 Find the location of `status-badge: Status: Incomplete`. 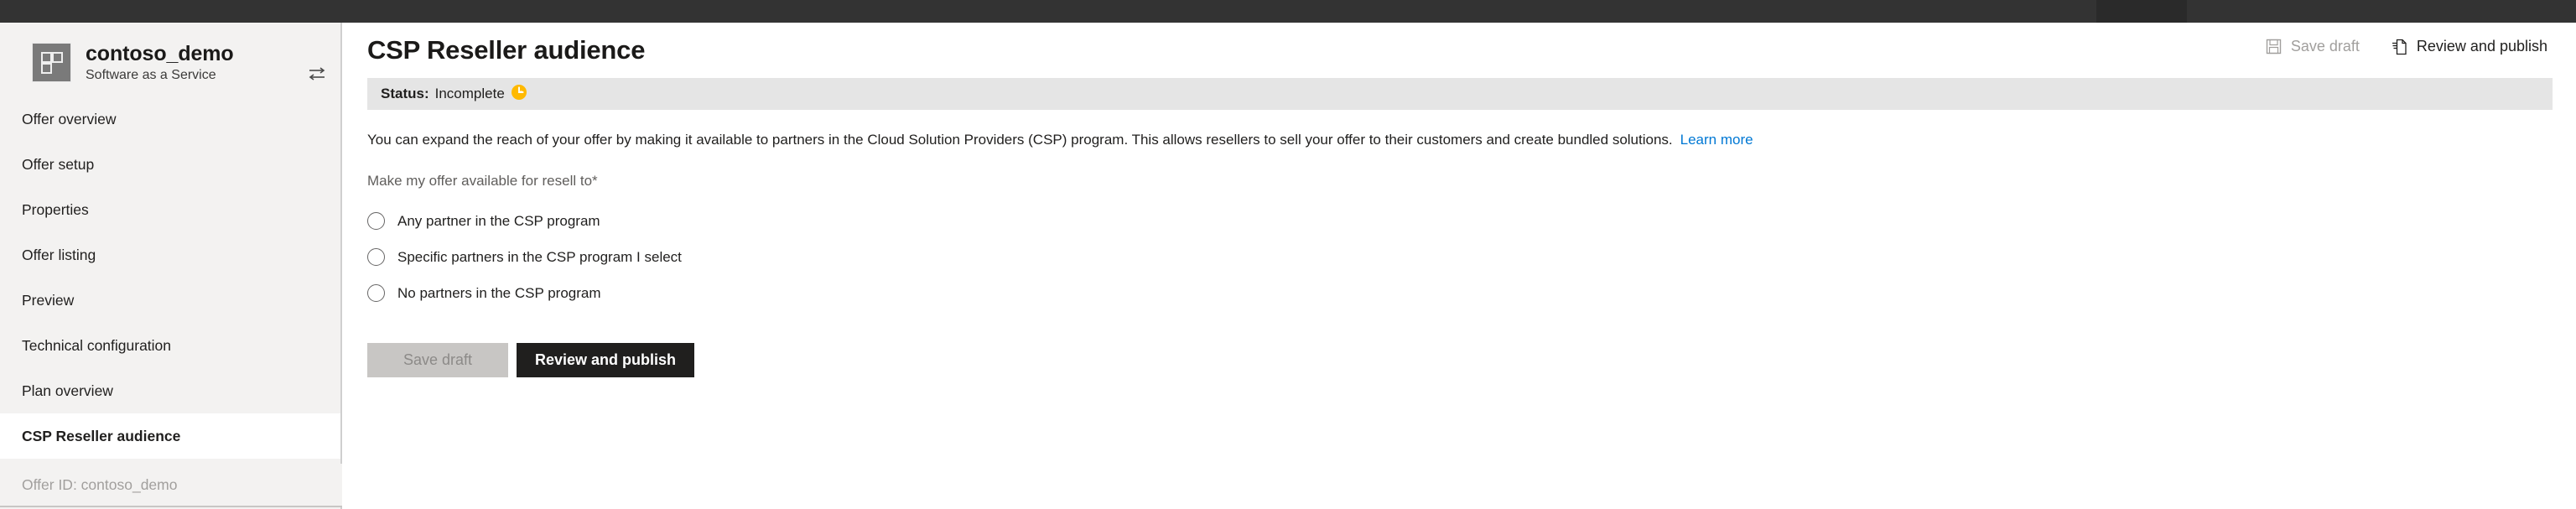

status-badge: Status: Incomplete is located at coordinates (1460, 94).